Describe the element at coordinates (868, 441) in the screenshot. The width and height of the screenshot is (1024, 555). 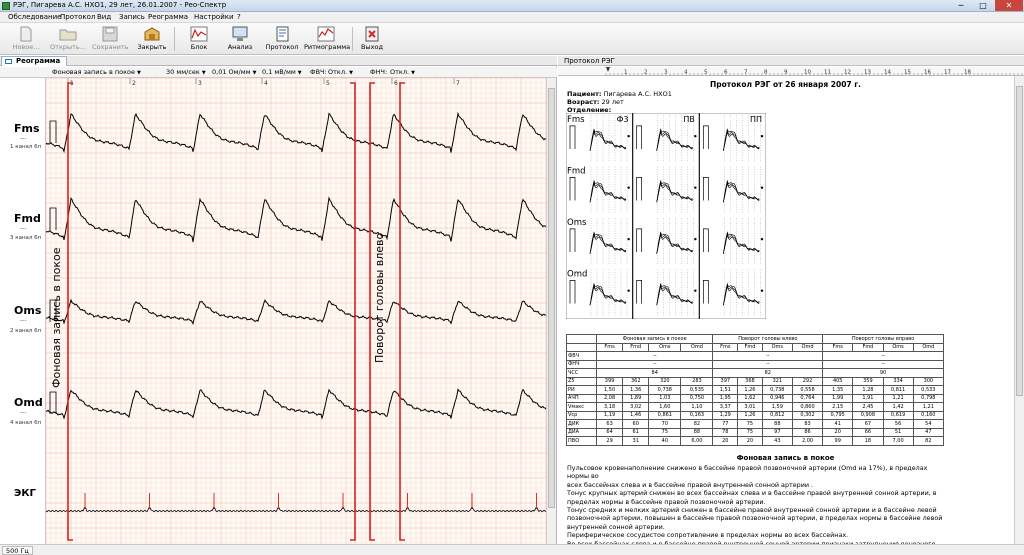
I see `table-cell: 18` at that location.